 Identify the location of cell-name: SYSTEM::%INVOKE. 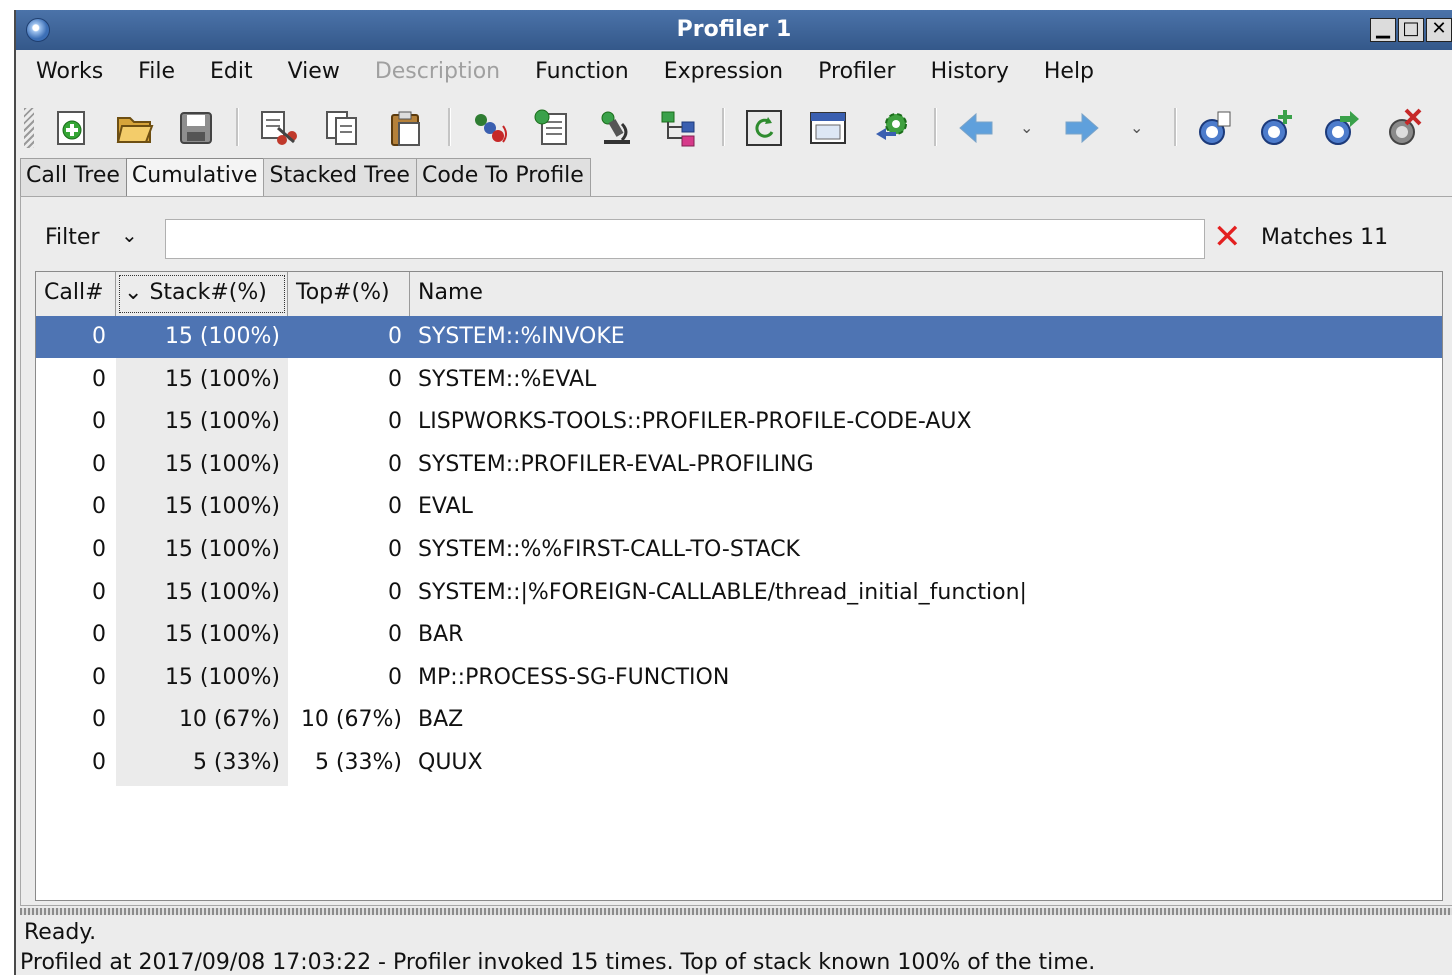
(521, 336).